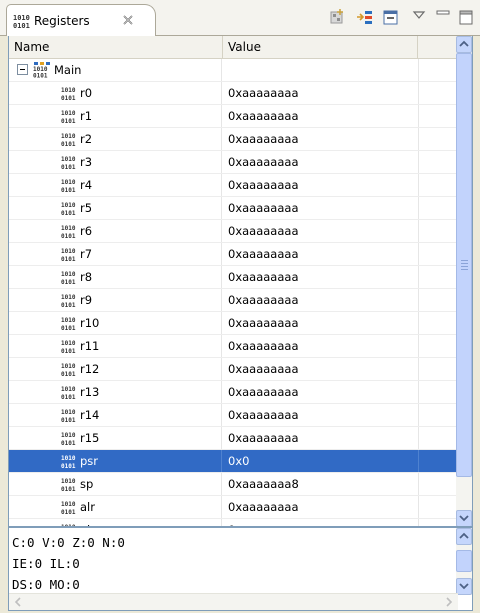 Image resolution: width=480 pixels, height=613 pixels. I want to click on register-row: 1010 0101 psr 0x0, so click(233, 461).